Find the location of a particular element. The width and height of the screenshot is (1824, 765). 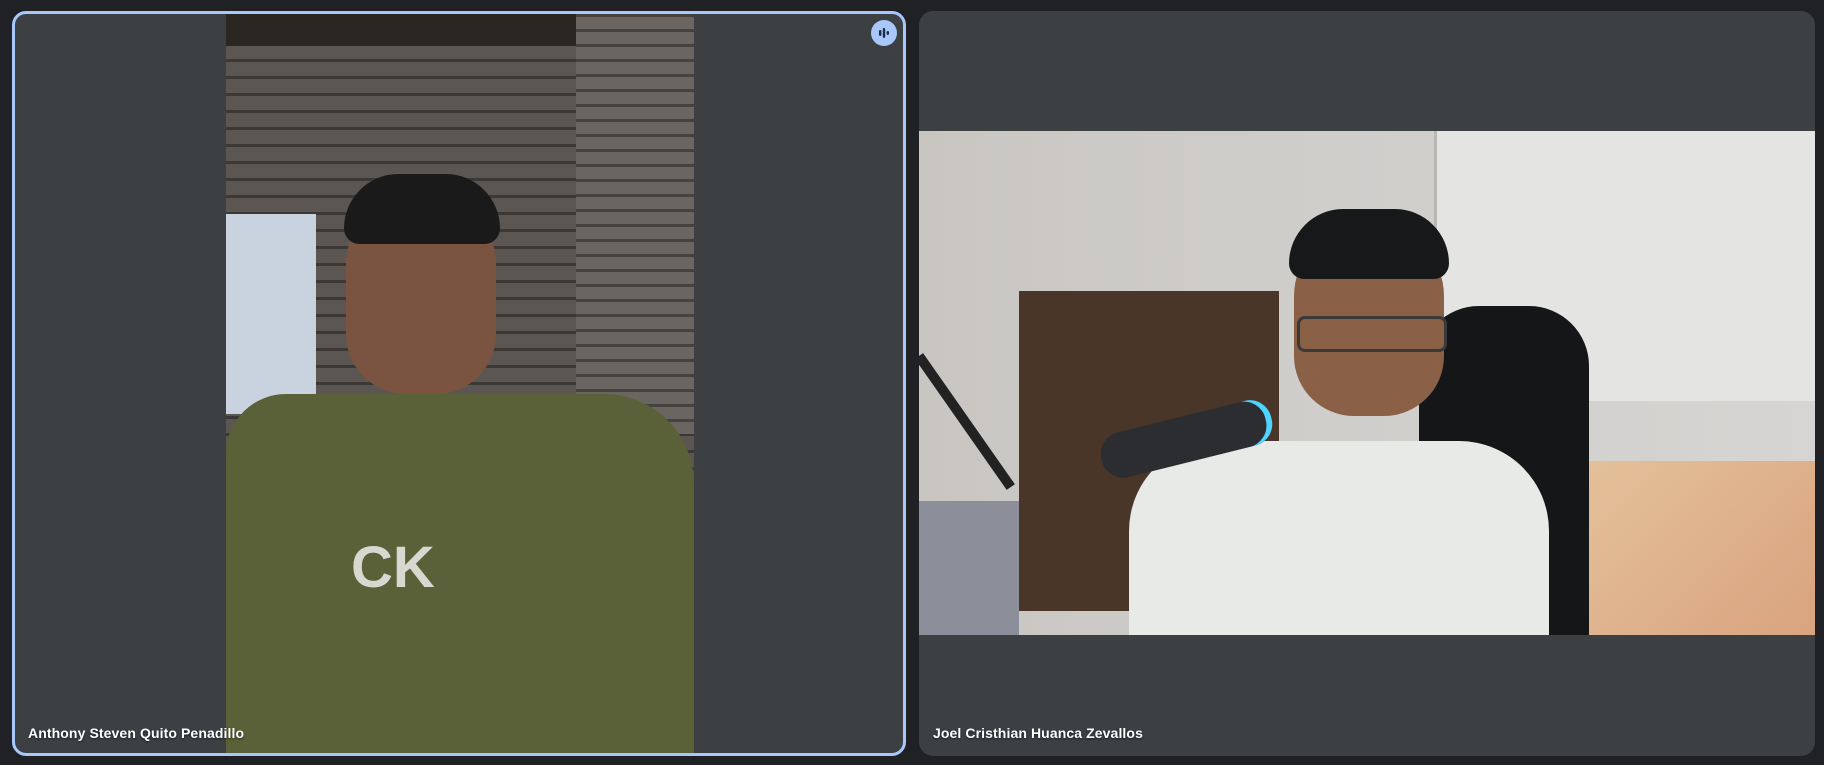

participant-name: Anthony Steven Quito Penadillo is located at coordinates (136, 733).